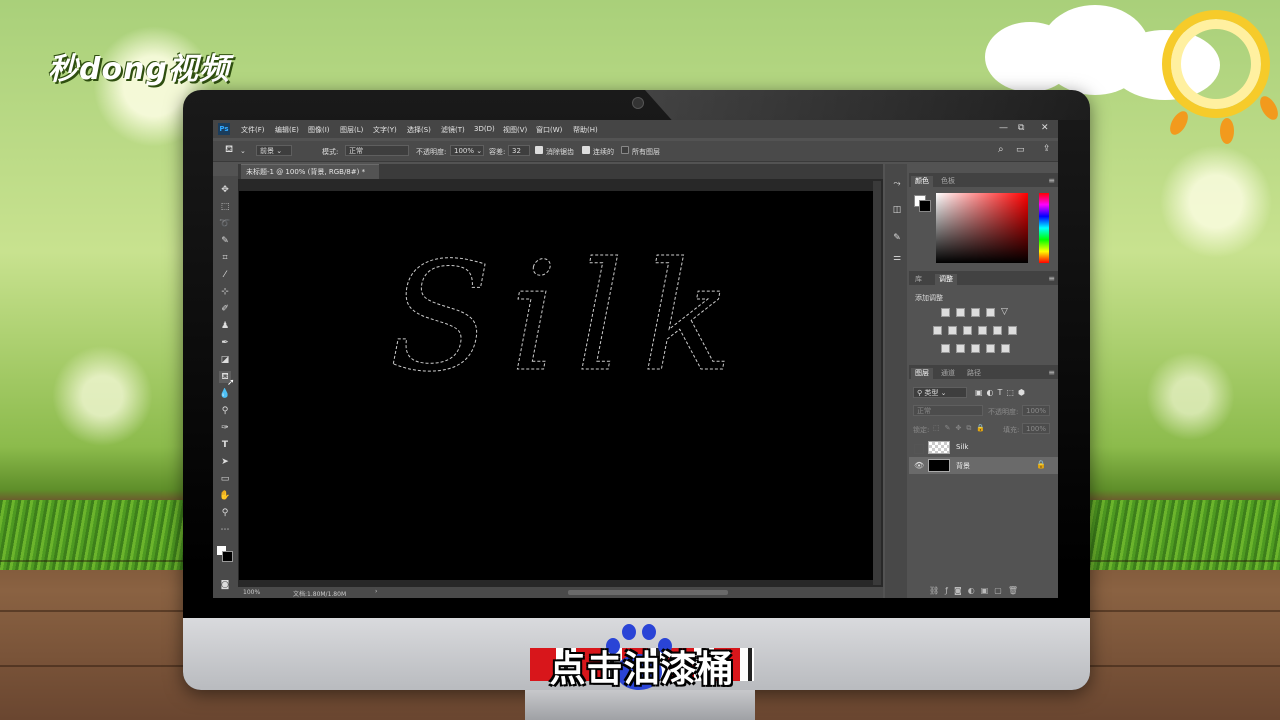 The width and height of the screenshot is (1280, 720). Describe the element at coordinates (897, 184) in the screenshot. I see `history-panel-icon: ⤳` at that location.